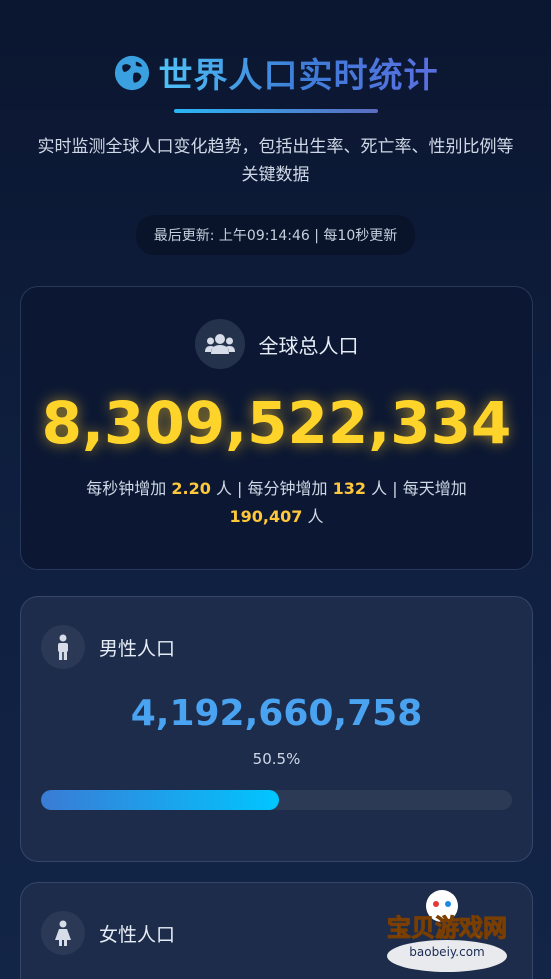 The image size is (551, 979). Describe the element at coordinates (447, 928) in the screenshot. I see `watermark-text: 宝贝游戏网` at that location.